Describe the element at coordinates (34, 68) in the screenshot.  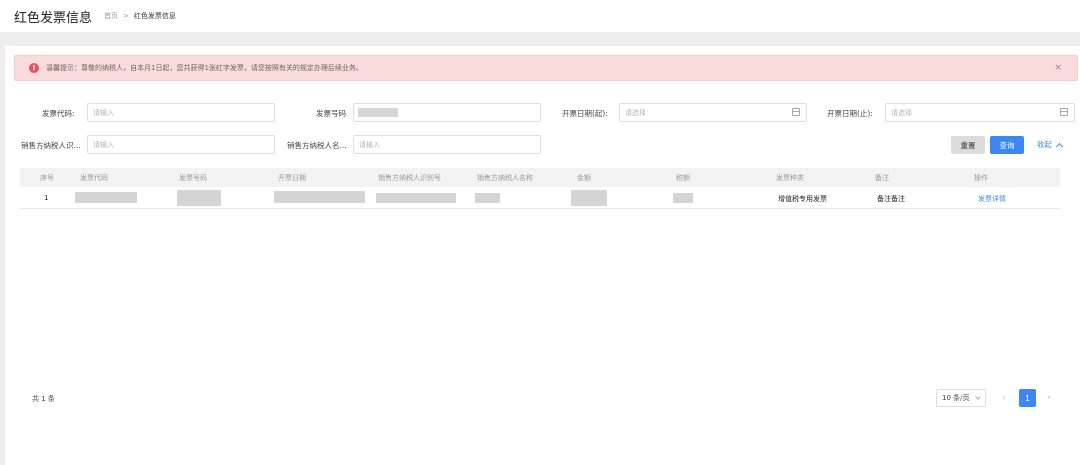
I see `exclamation-circle-icon: !` at that location.